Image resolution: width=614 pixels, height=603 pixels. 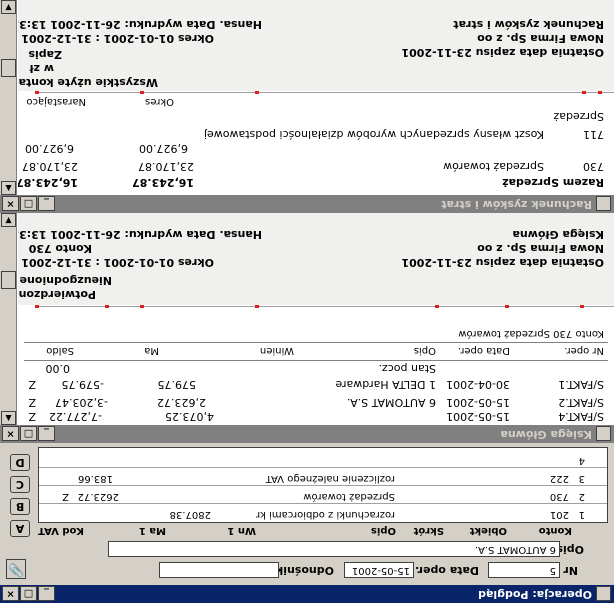 I want to click on okres-value: 23,170.87, so click(x=166, y=166).